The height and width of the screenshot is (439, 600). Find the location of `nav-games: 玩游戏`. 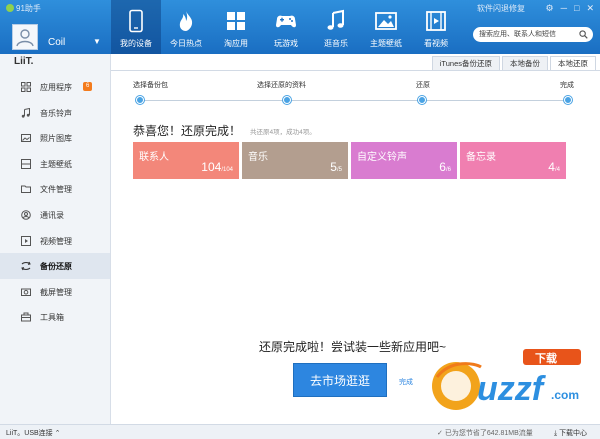

nav-games: 玩游戏 is located at coordinates (286, 27).